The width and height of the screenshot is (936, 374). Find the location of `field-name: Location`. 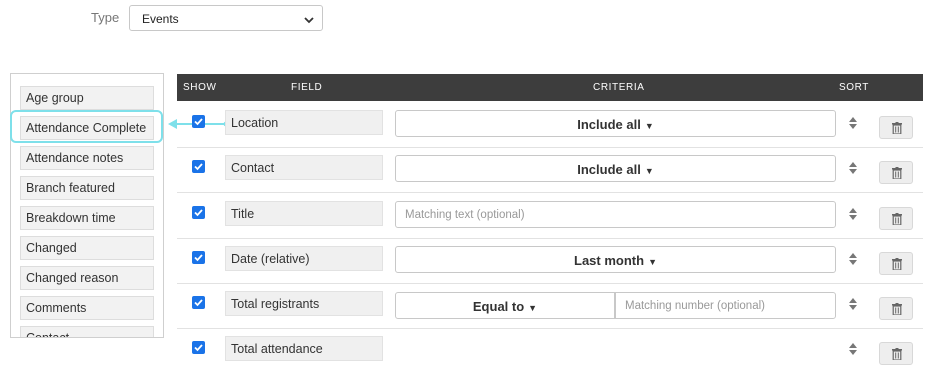

field-name: Location is located at coordinates (304, 122).